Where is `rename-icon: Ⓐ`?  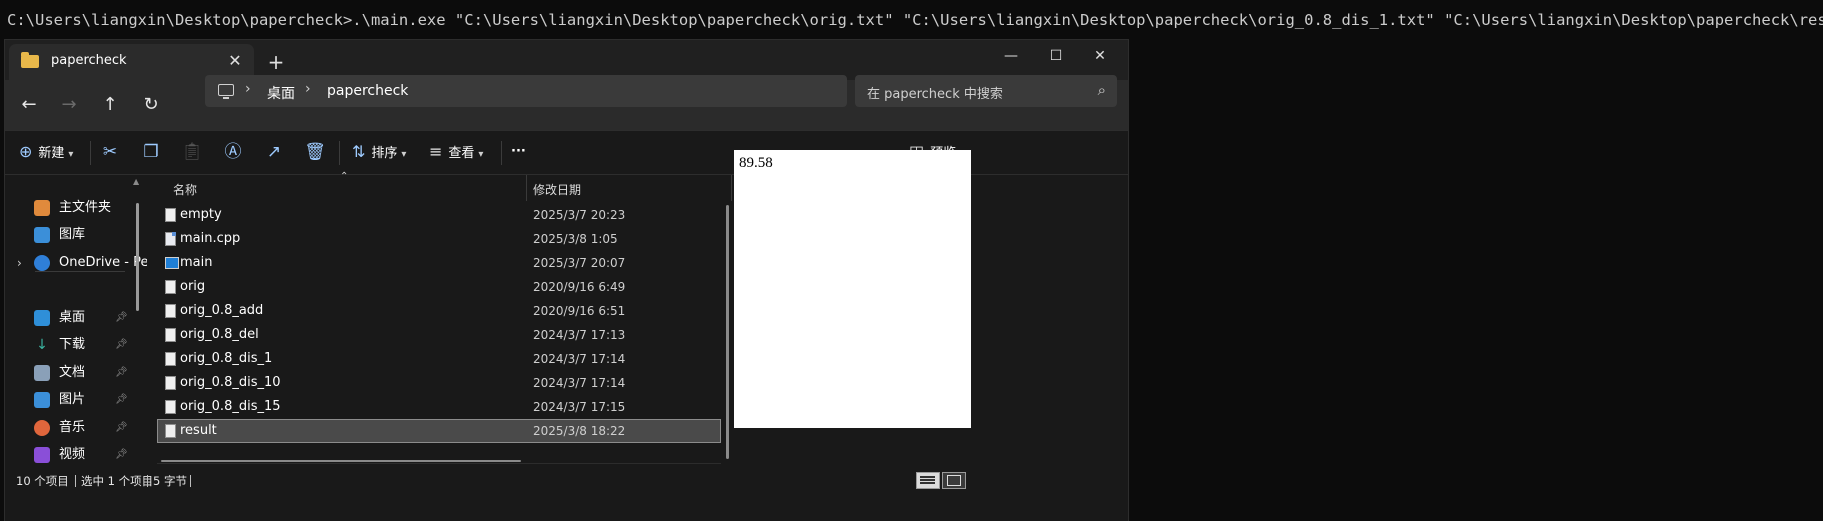
rename-icon: Ⓐ is located at coordinates (233, 152).